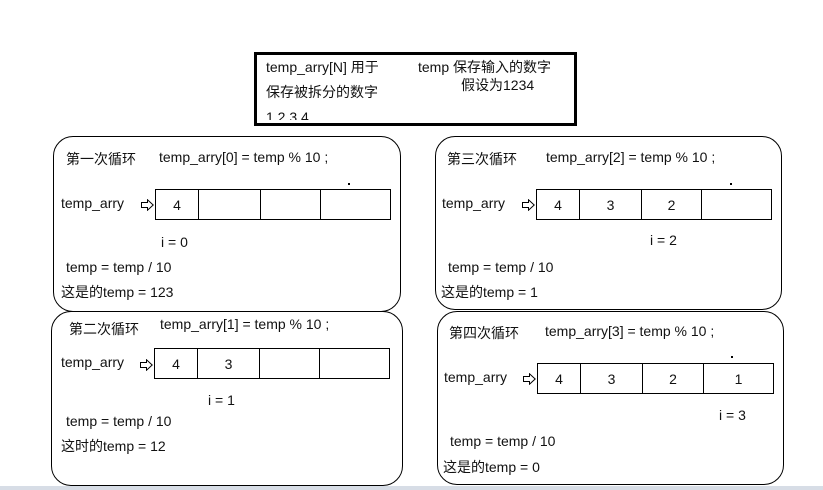 Image resolution: width=823 pixels, height=490 pixels. I want to click on temp-result: 这是的temp = 1, so click(489, 292).